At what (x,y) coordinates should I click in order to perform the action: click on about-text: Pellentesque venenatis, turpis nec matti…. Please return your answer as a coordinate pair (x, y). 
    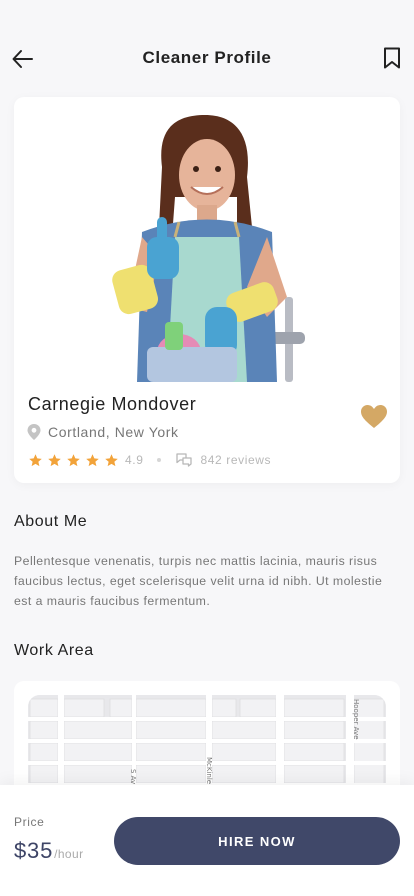
    Looking at the image, I should click on (198, 581).